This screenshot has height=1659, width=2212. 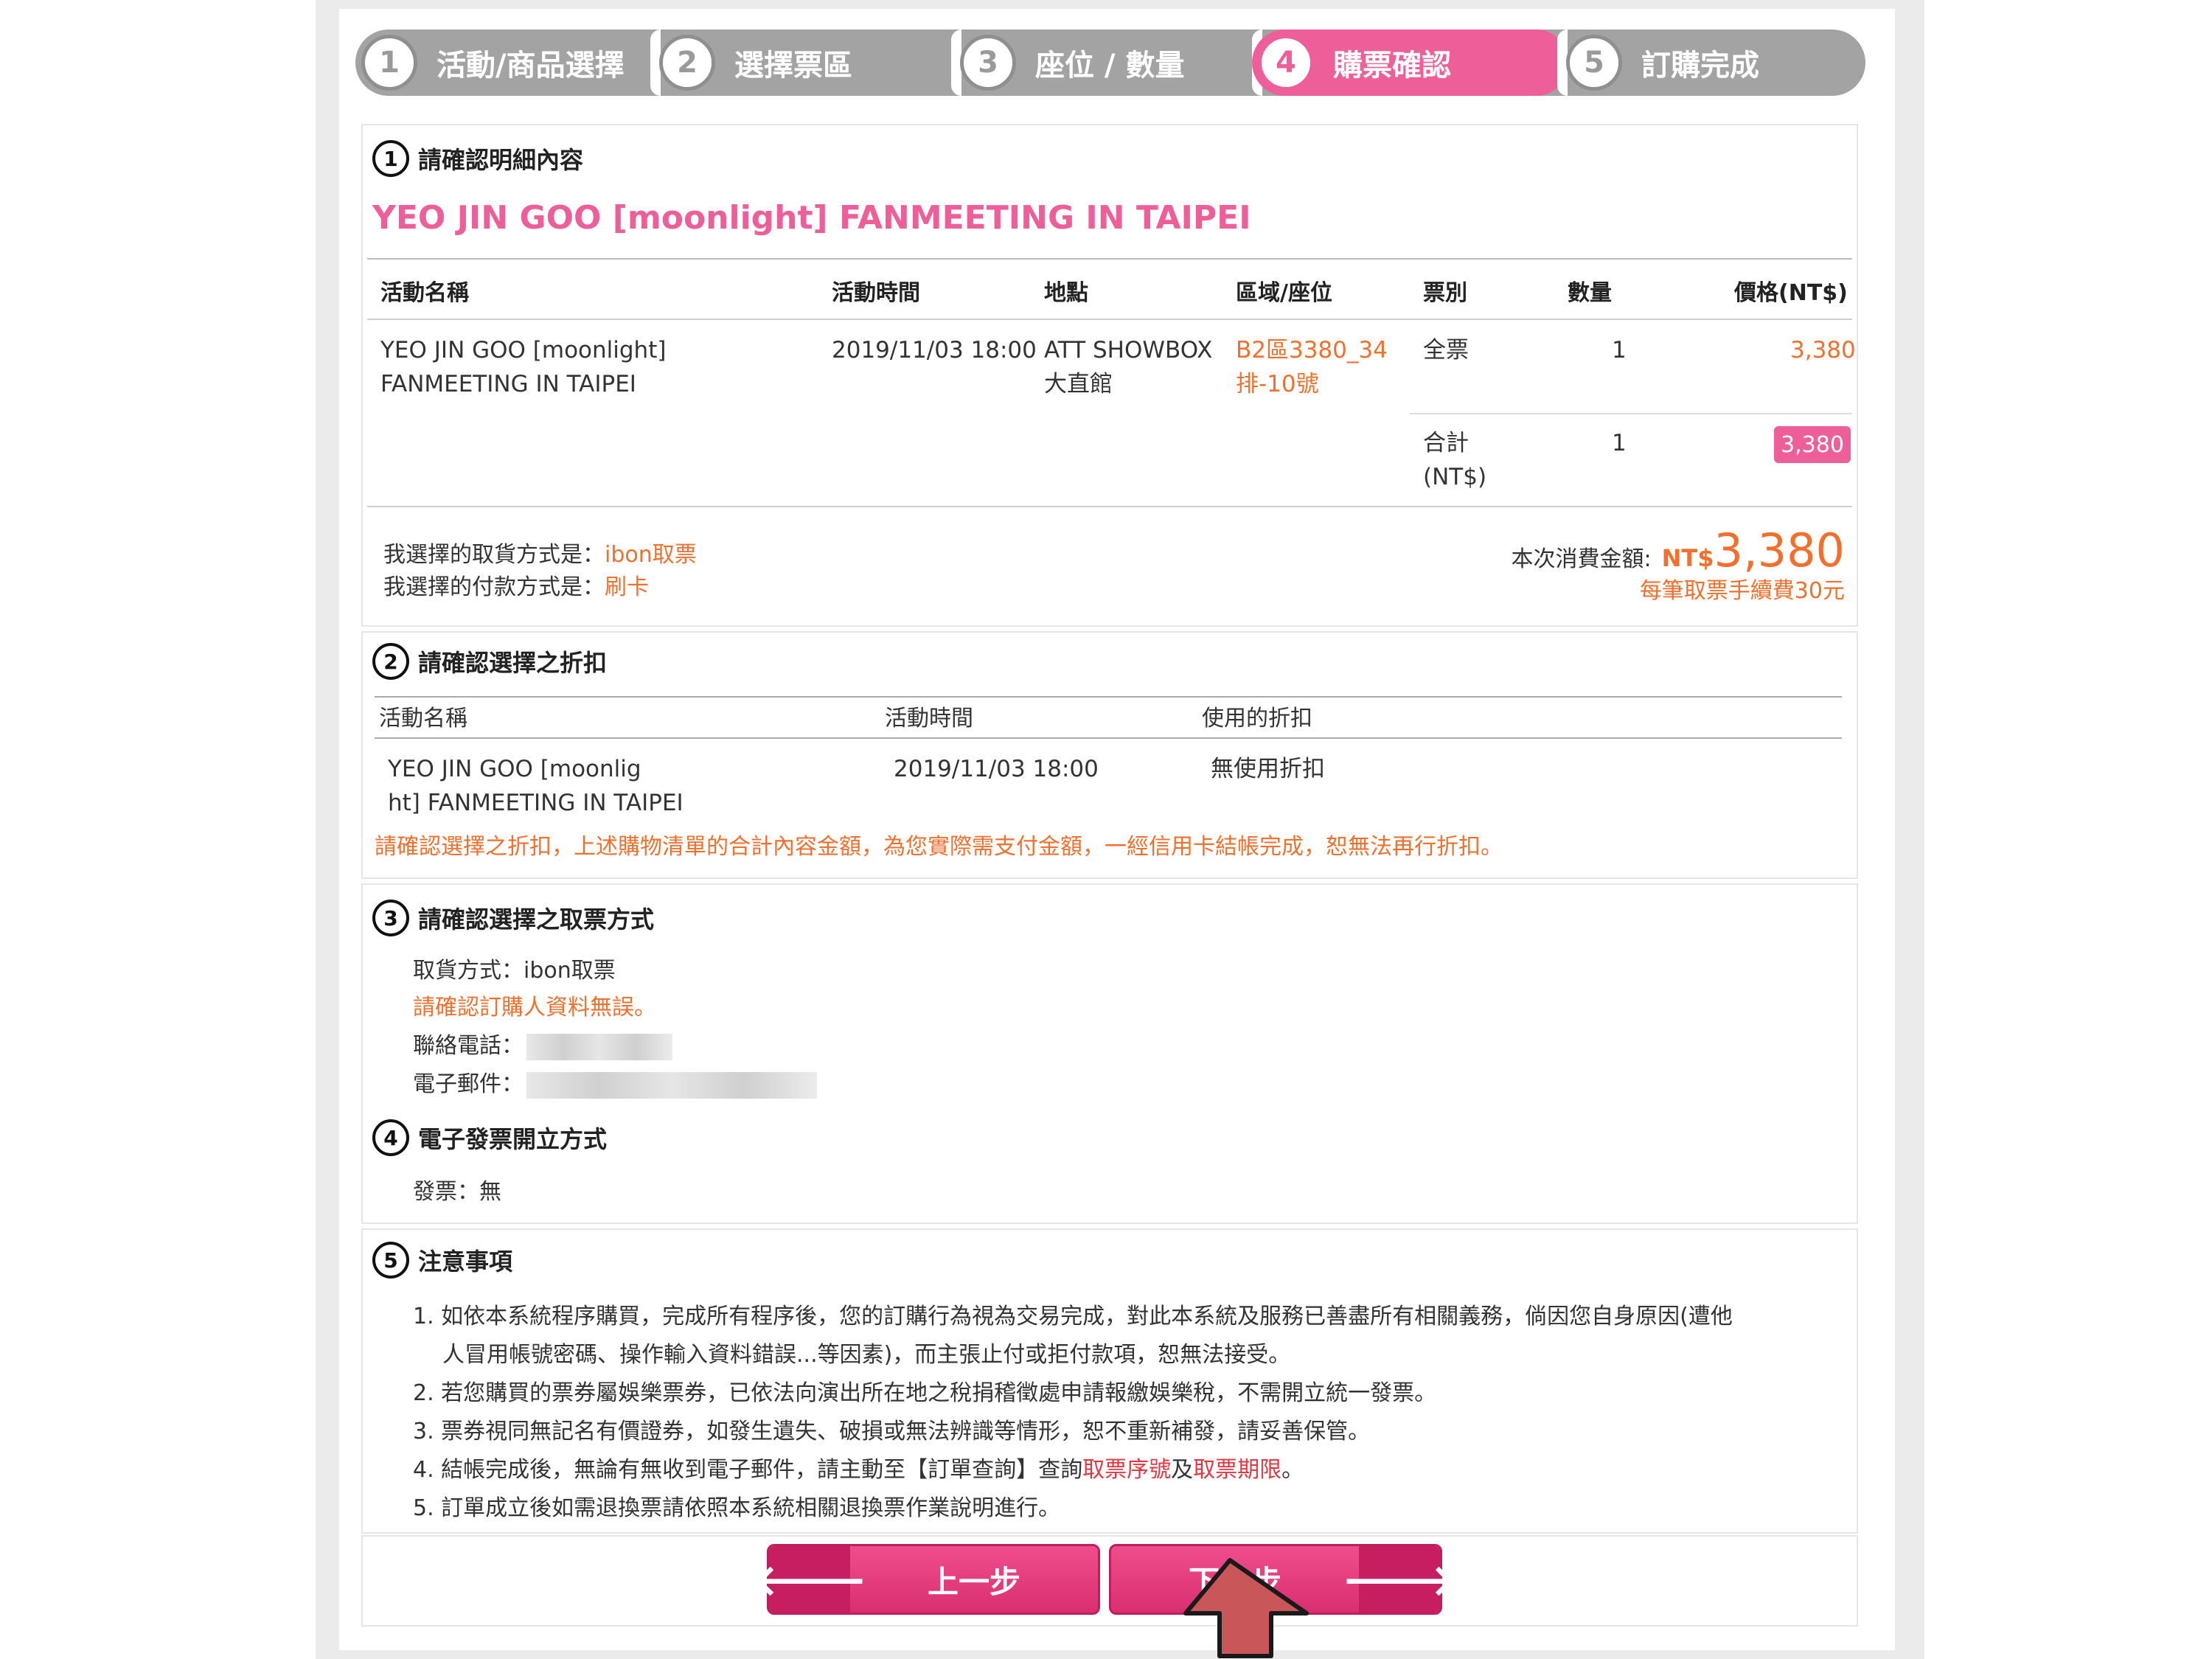 I want to click on step-label: 訂購完成, so click(x=1700, y=66).